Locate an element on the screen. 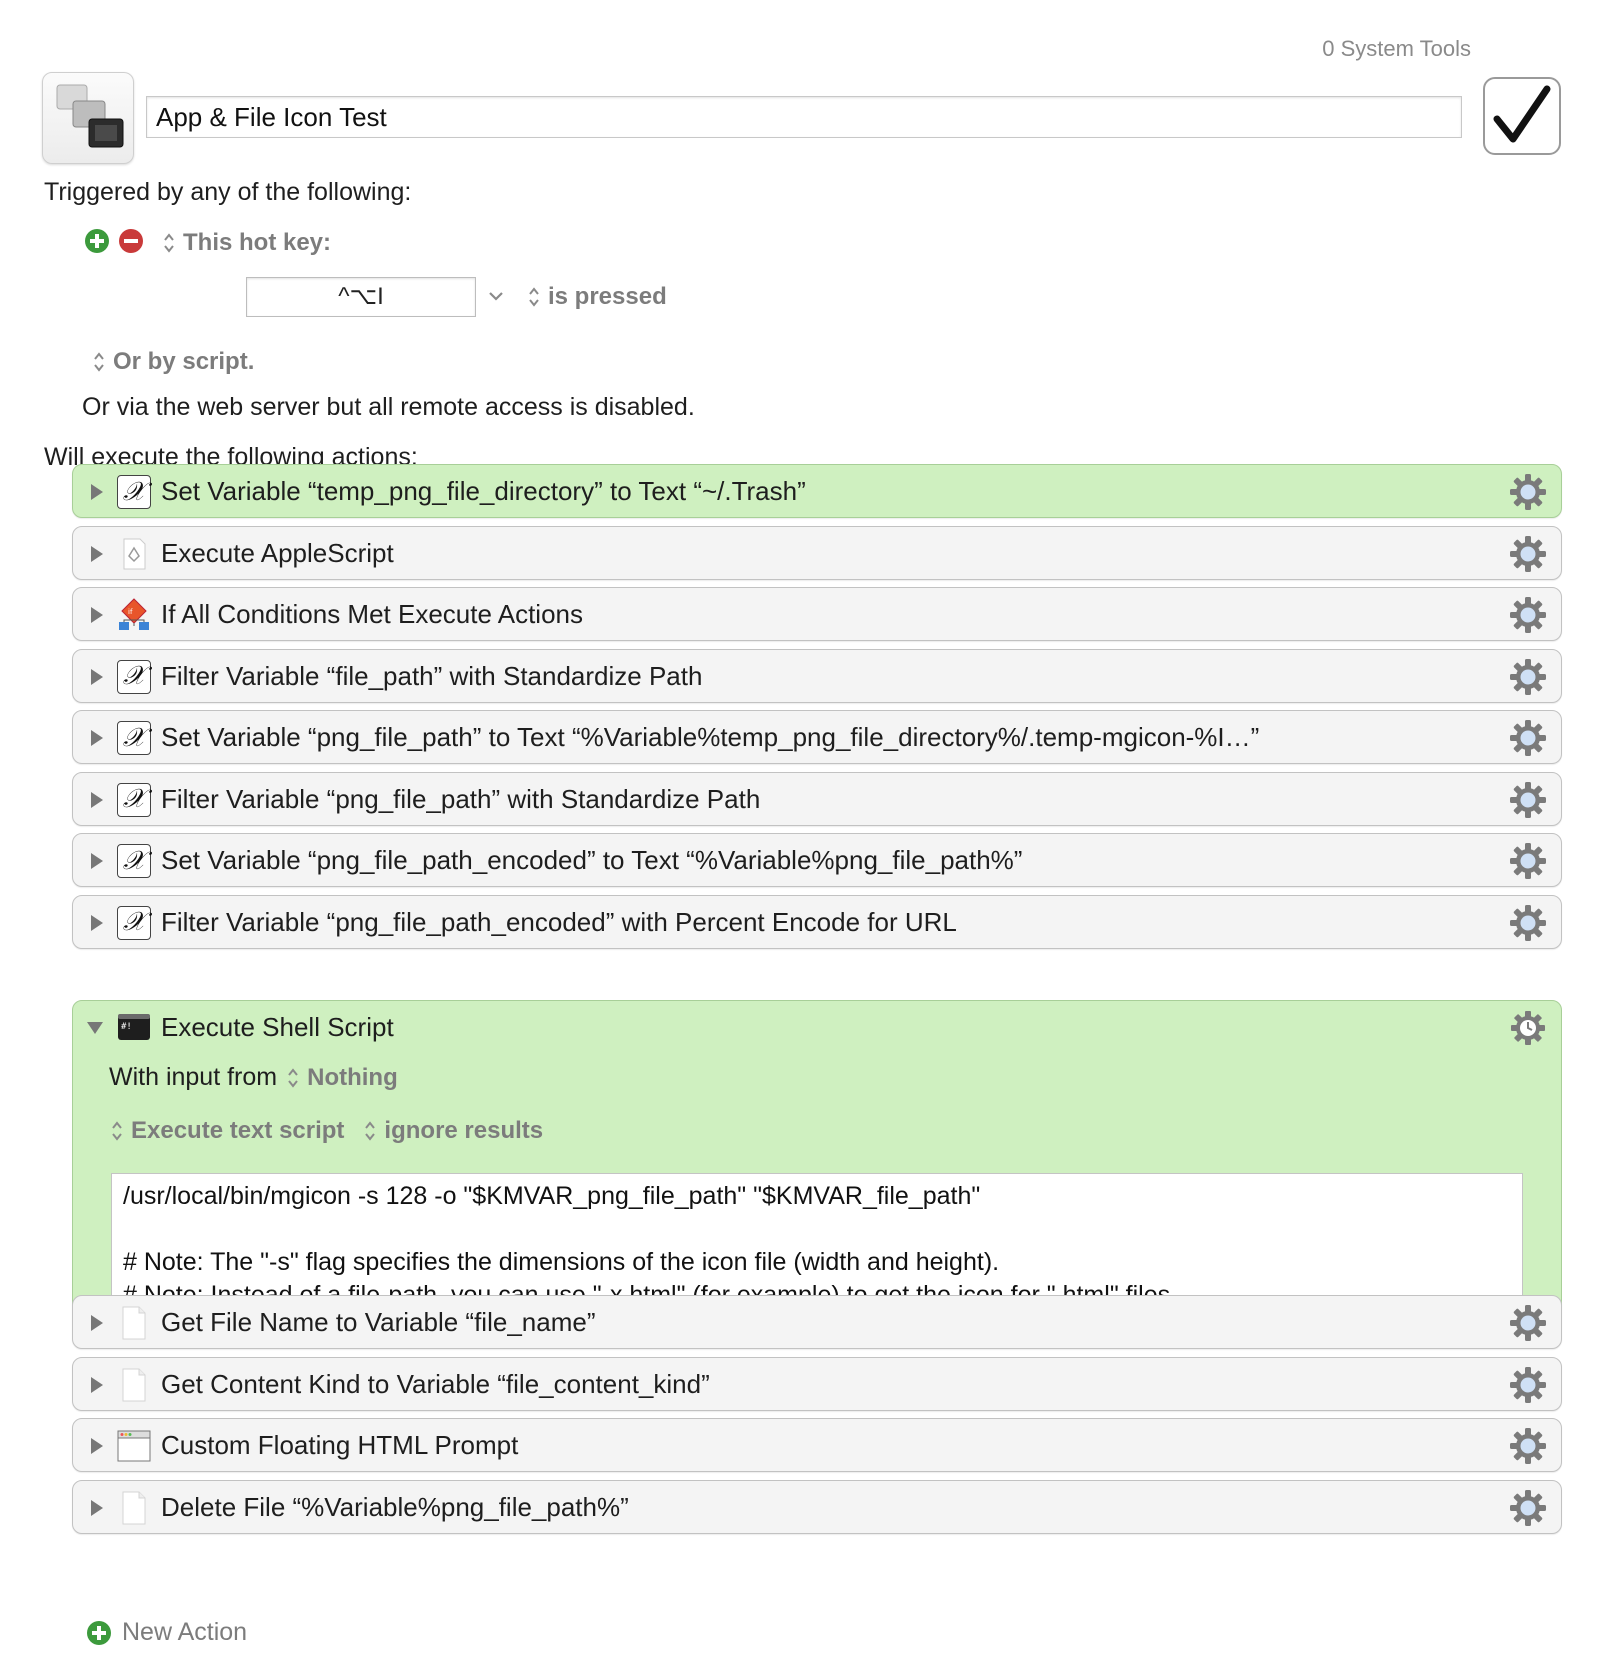 Image resolution: width=1616 pixels, height=1680 pixels. macro-name-input is located at coordinates (804, 117).